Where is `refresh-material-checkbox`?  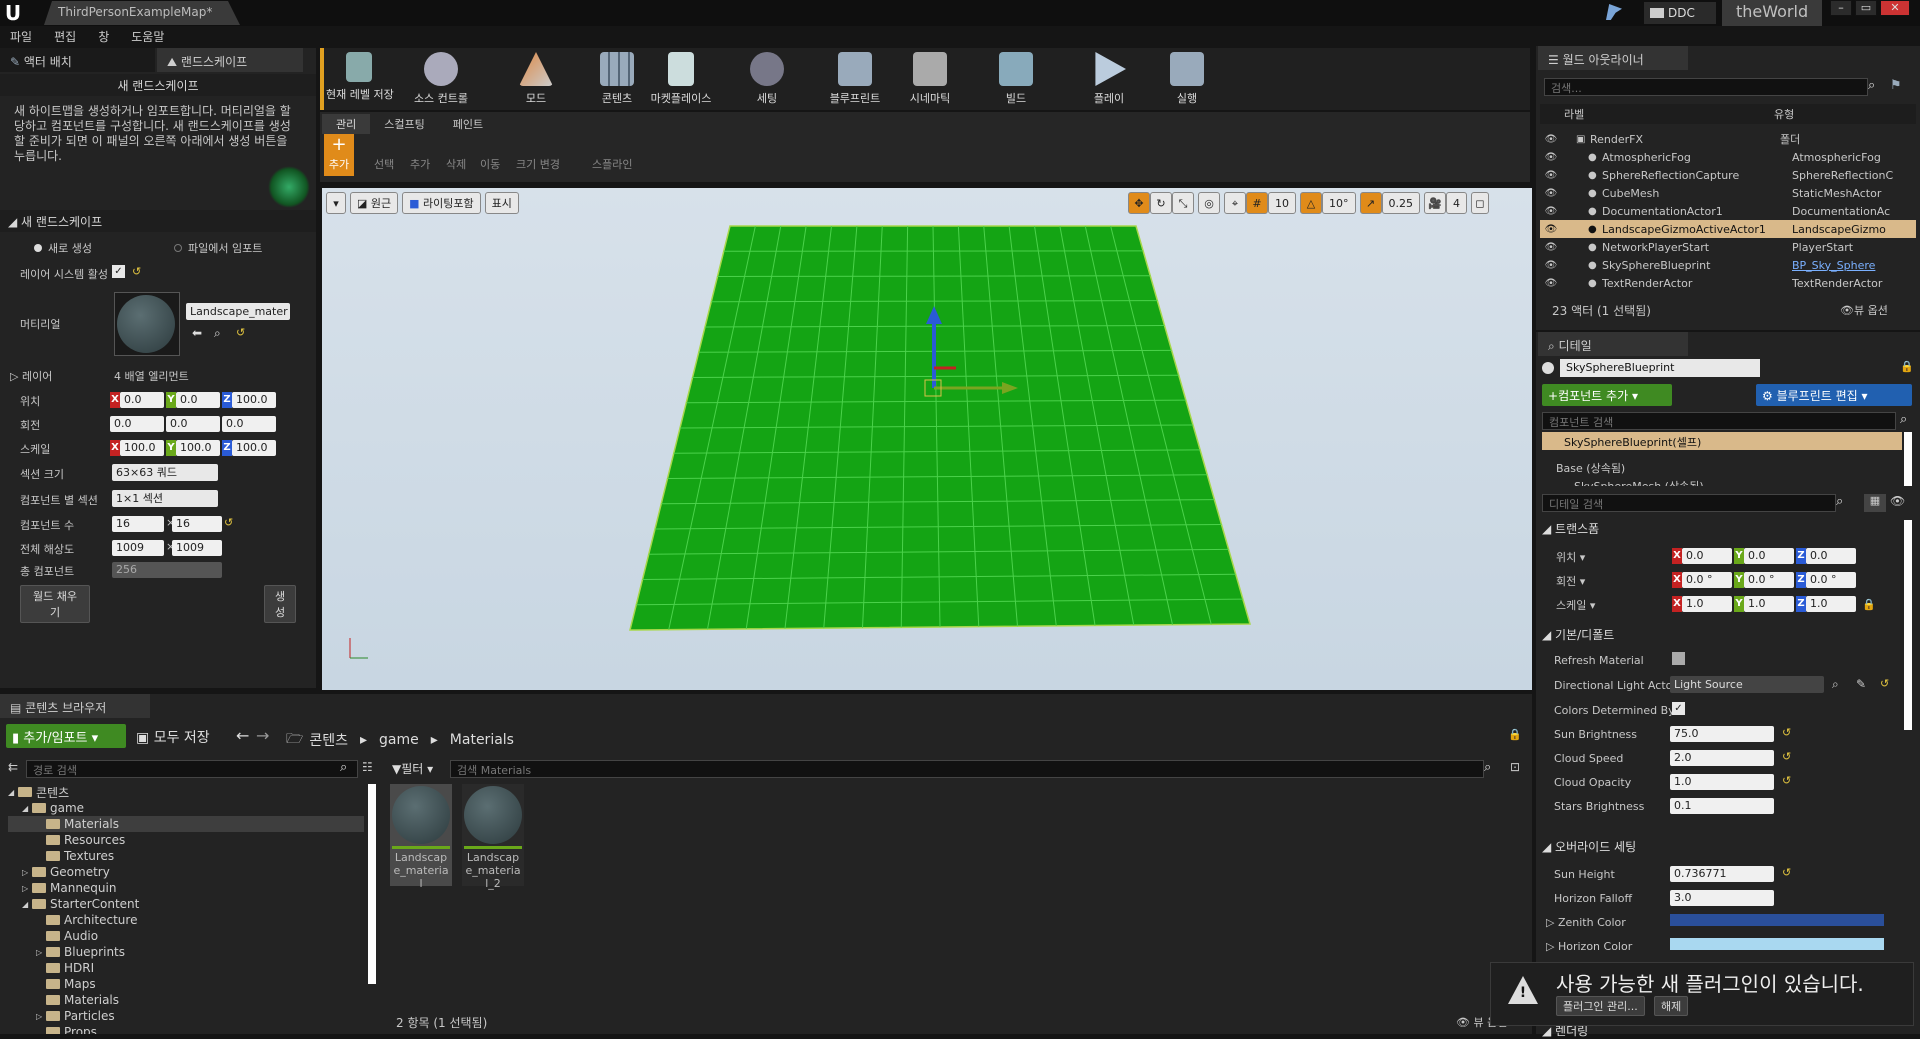
refresh-material-checkbox is located at coordinates (1678, 658).